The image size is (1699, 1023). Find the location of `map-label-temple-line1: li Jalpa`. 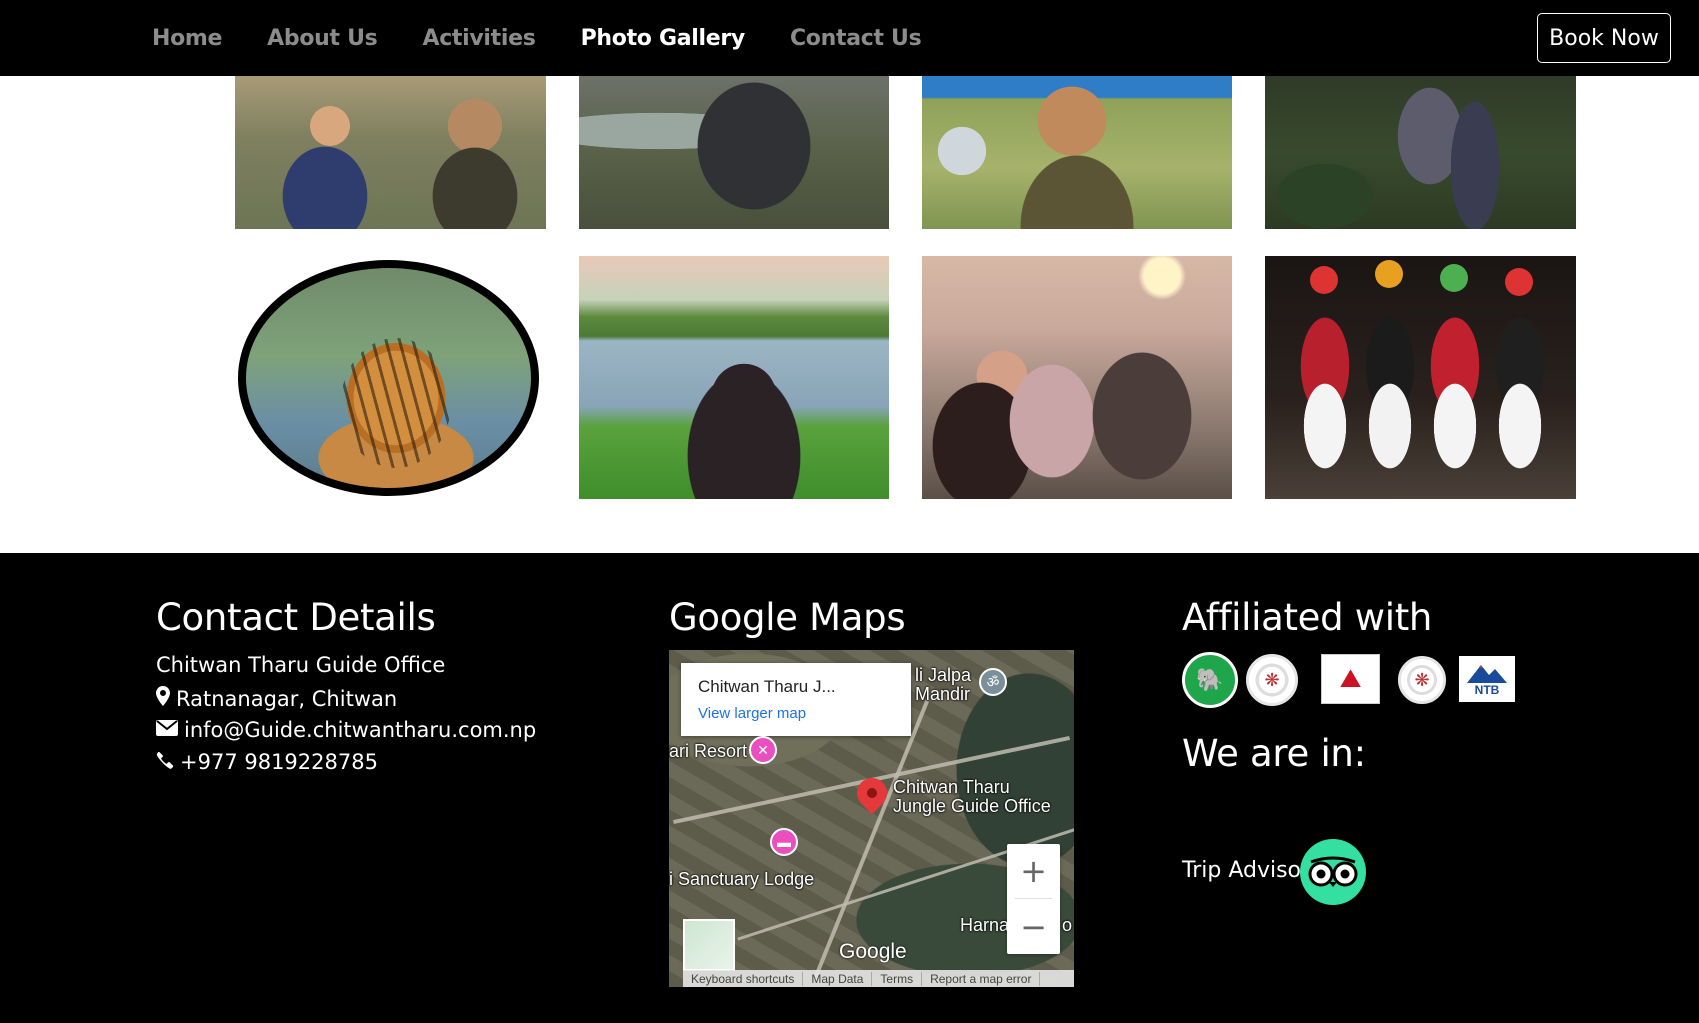

map-label-temple-line1: li Jalpa is located at coordinates (943, 675).